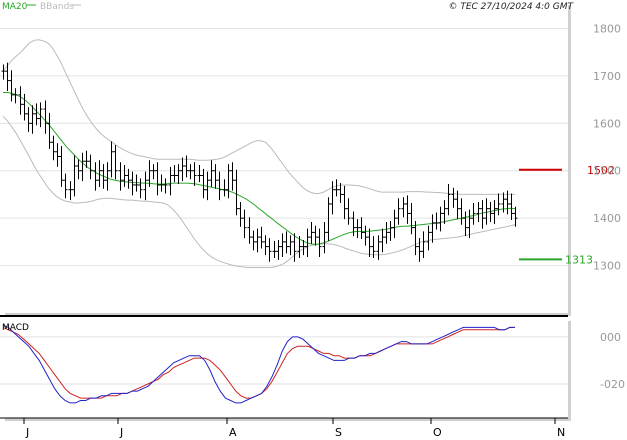  Describe the element at coordinates (607, 266) in the screenshot. I see `y-tick-label: 1300` at that location.